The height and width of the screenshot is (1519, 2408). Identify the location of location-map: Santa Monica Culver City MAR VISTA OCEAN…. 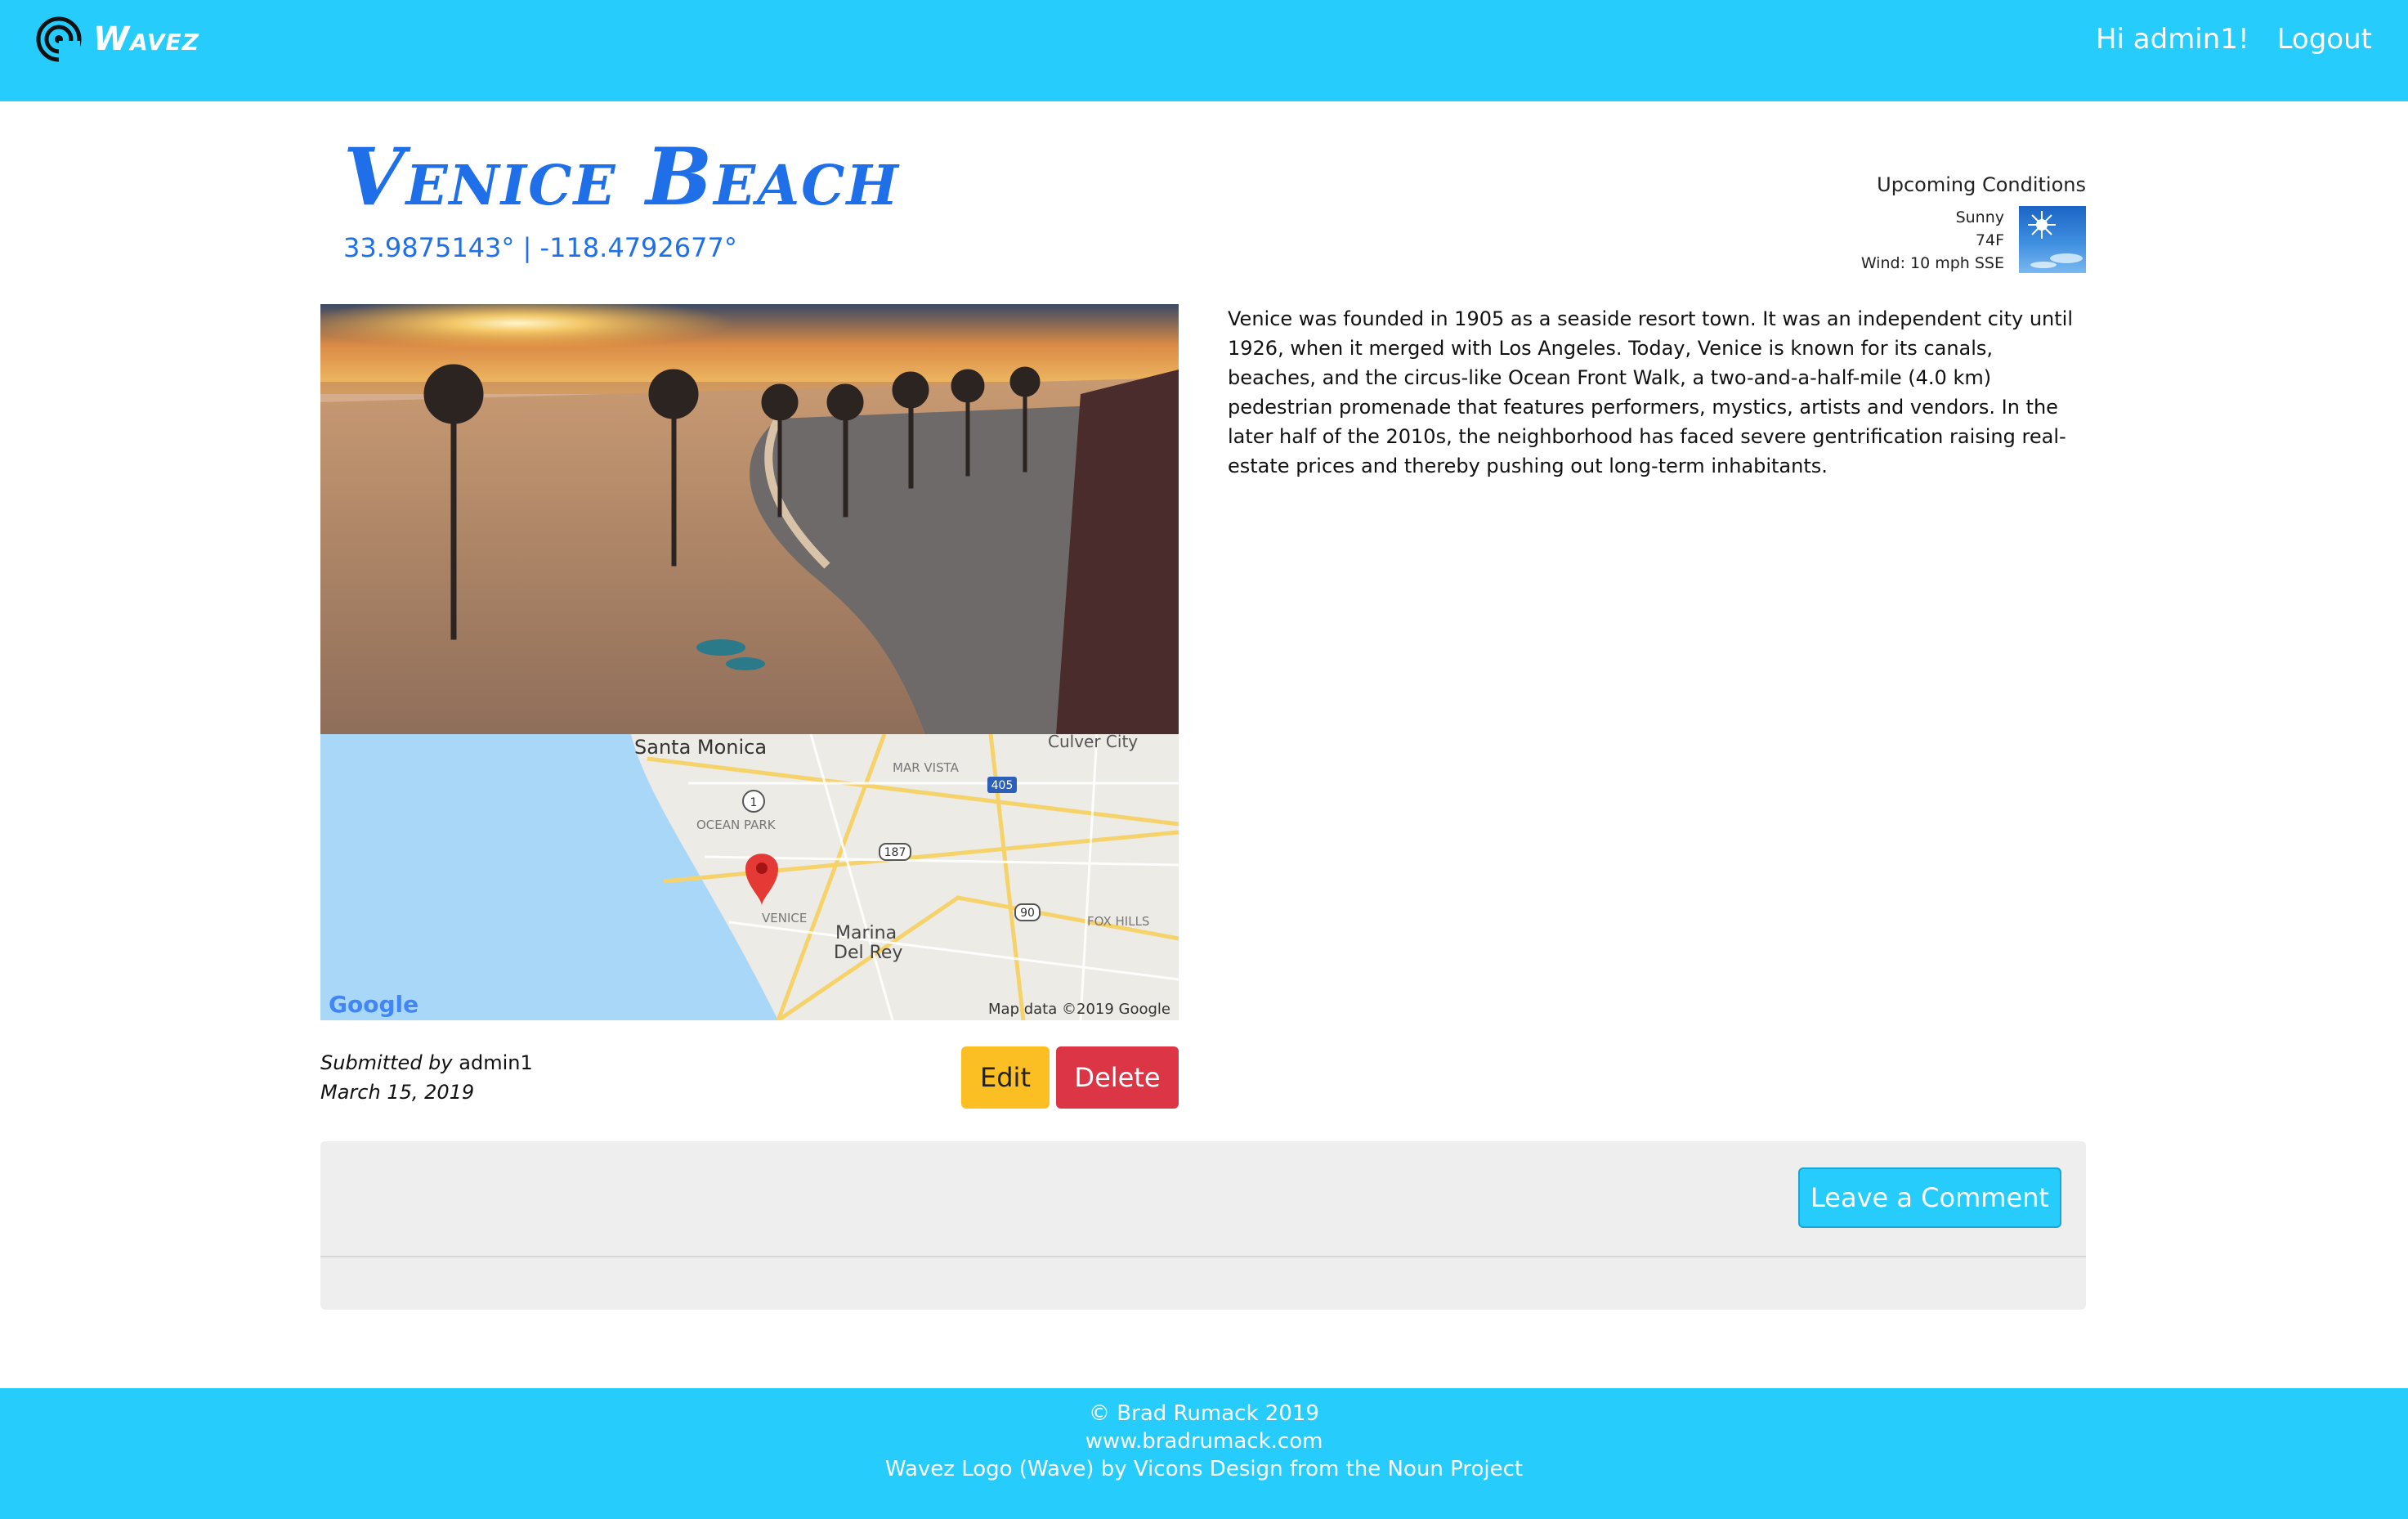
(749, 877).